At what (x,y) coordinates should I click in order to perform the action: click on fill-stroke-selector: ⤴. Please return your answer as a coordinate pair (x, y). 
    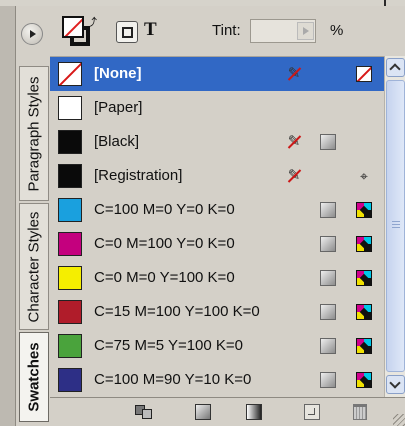
    Looking at the image, I should click on (79, 32).